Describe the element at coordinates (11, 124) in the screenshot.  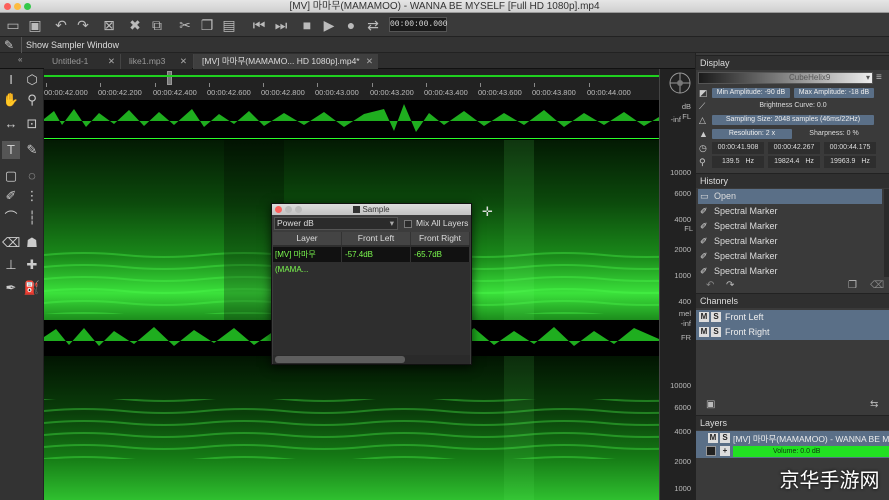
I see `resize-horizontal-icon: ↔` at that location.